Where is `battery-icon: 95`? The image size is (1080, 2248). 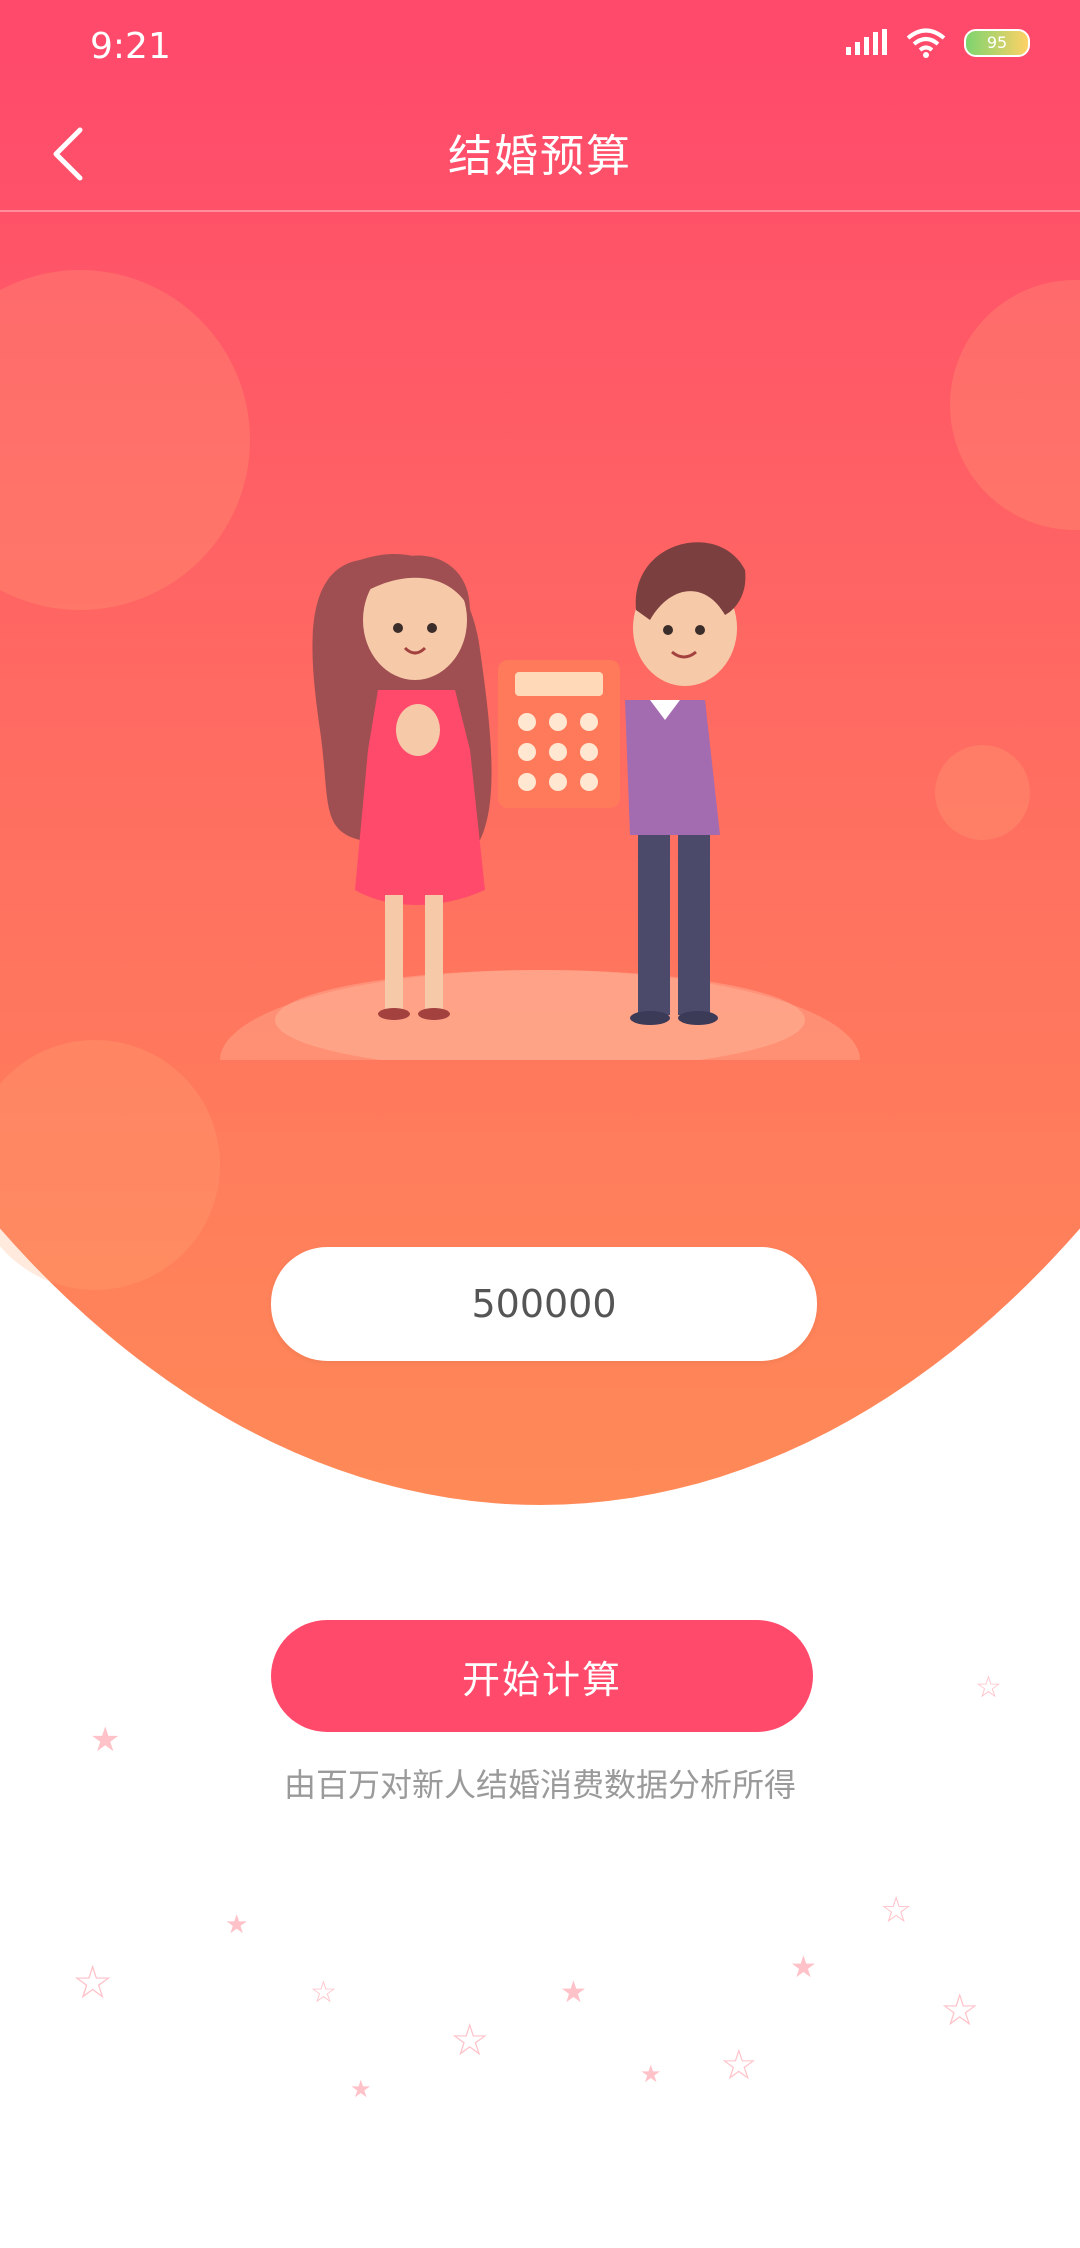
battery-icon: 95 is located at coordinates (997, 43).